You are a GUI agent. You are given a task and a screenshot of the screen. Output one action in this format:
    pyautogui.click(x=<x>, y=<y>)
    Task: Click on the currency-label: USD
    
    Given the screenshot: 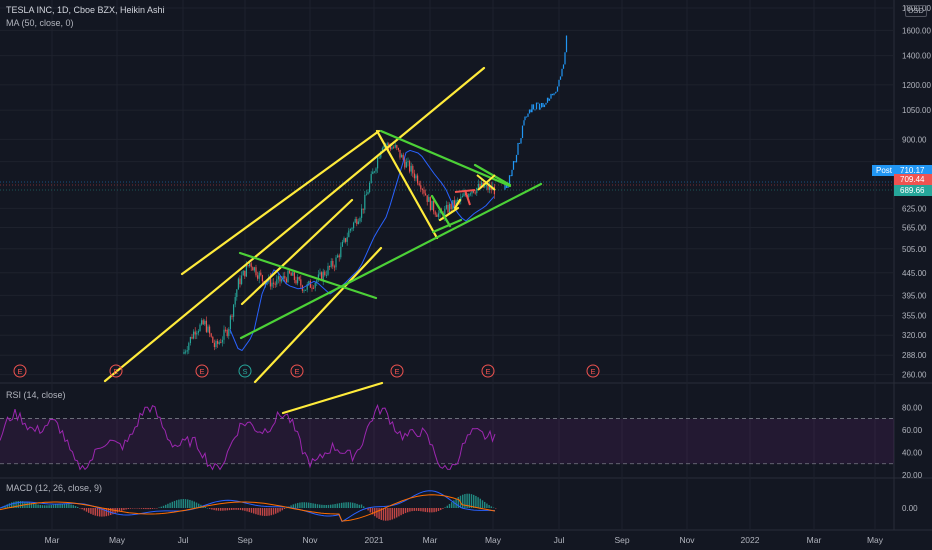 What is the action you would take?
    pyautogui.click(x=916, y=11)
    